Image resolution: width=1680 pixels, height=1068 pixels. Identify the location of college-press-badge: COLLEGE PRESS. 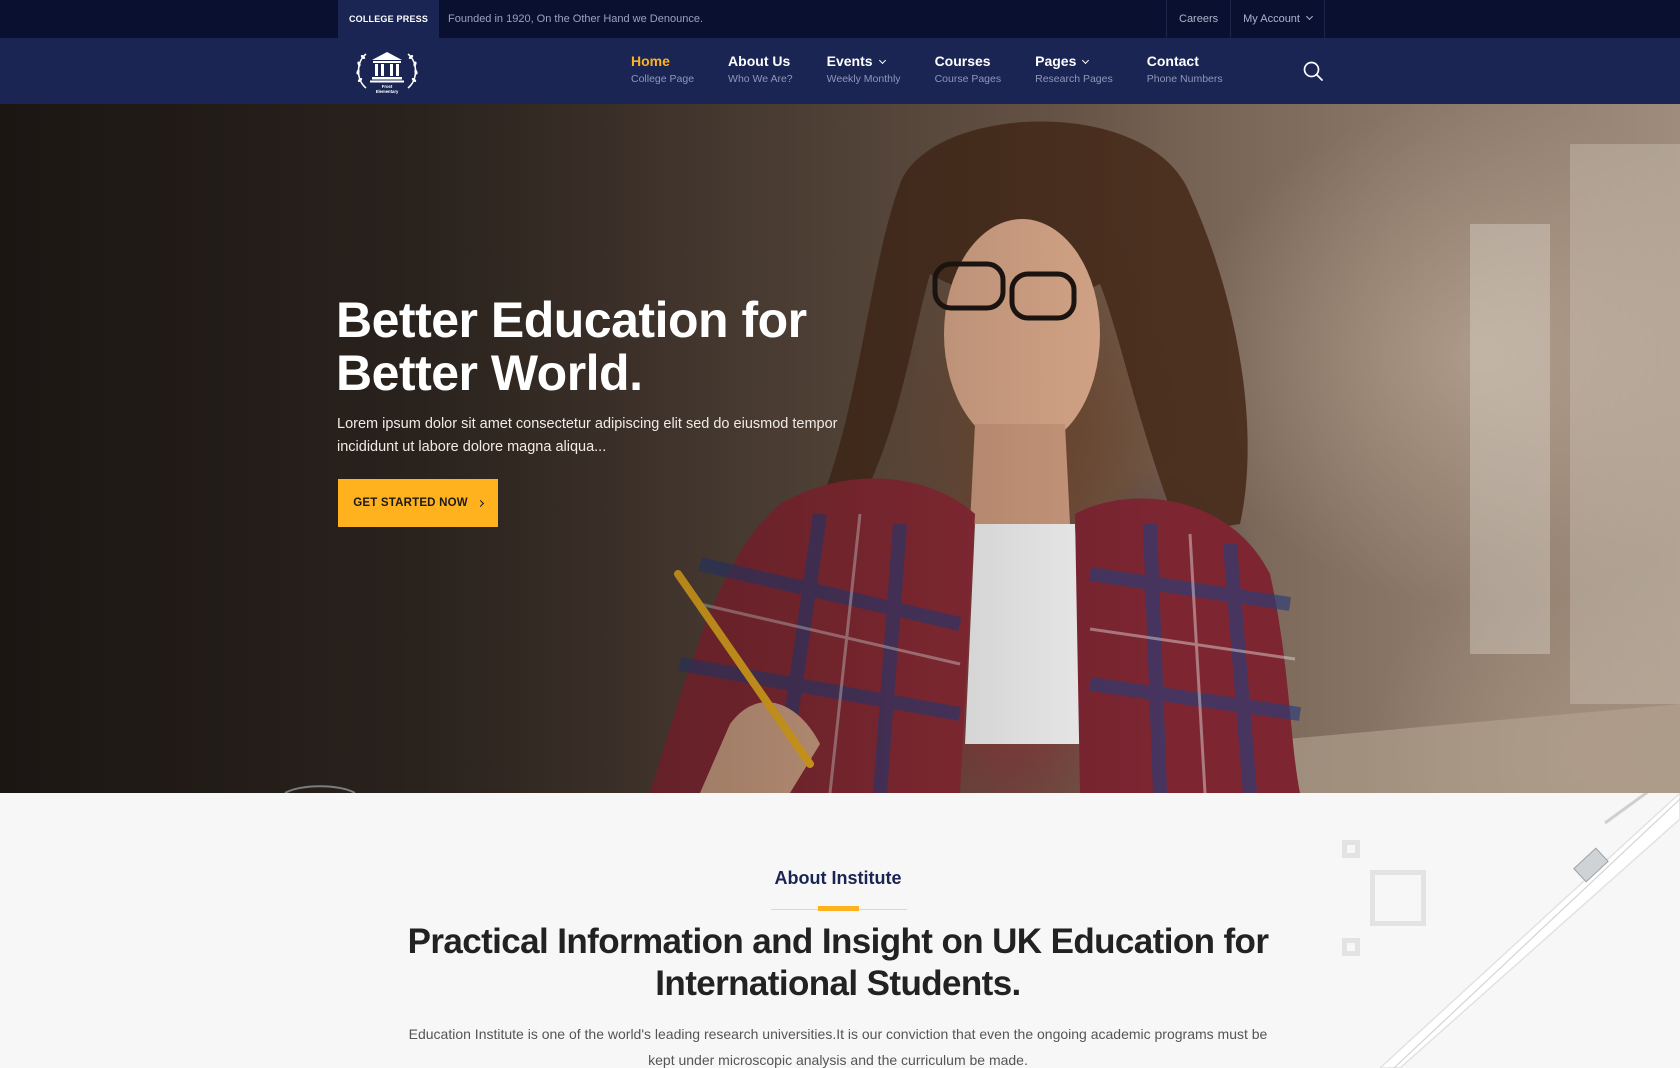
(388, 19).